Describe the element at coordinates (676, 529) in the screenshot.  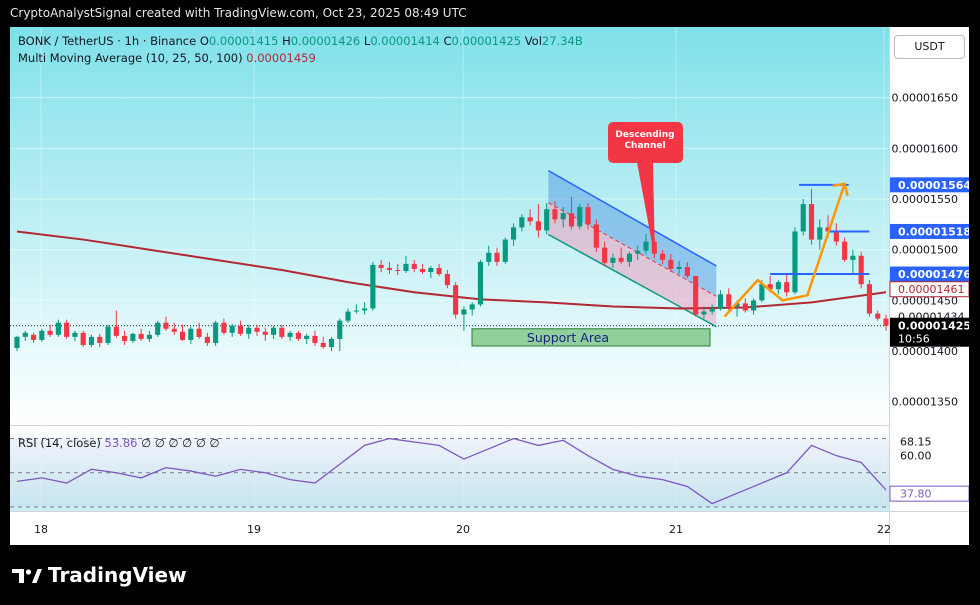
I see `time-tick-label: 21` at that location.